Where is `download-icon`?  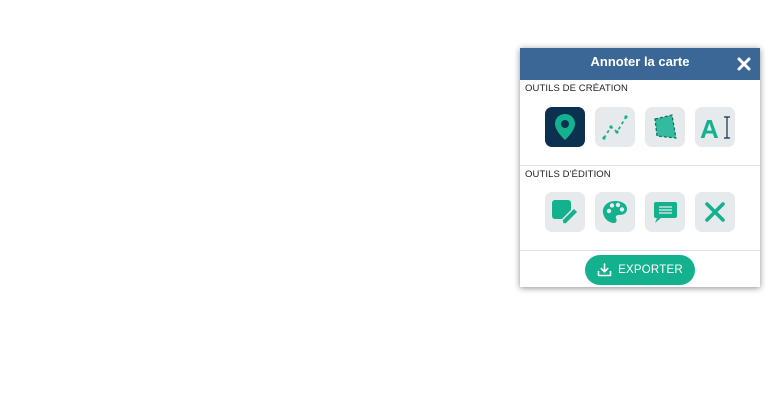
download-icon is located at coordinates (604, 270).